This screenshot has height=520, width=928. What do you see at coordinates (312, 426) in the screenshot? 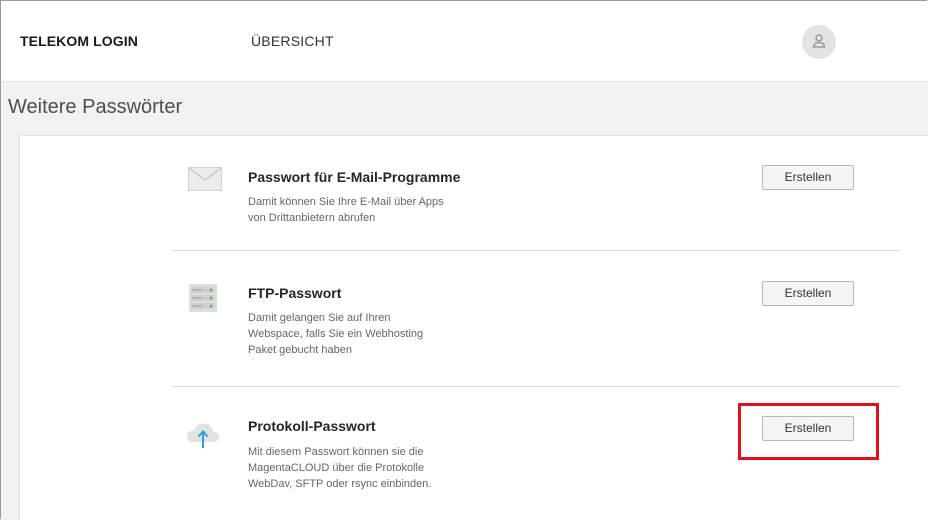
I see `item-title: Protokoll-Passwort` at bounding box center [312, 426].